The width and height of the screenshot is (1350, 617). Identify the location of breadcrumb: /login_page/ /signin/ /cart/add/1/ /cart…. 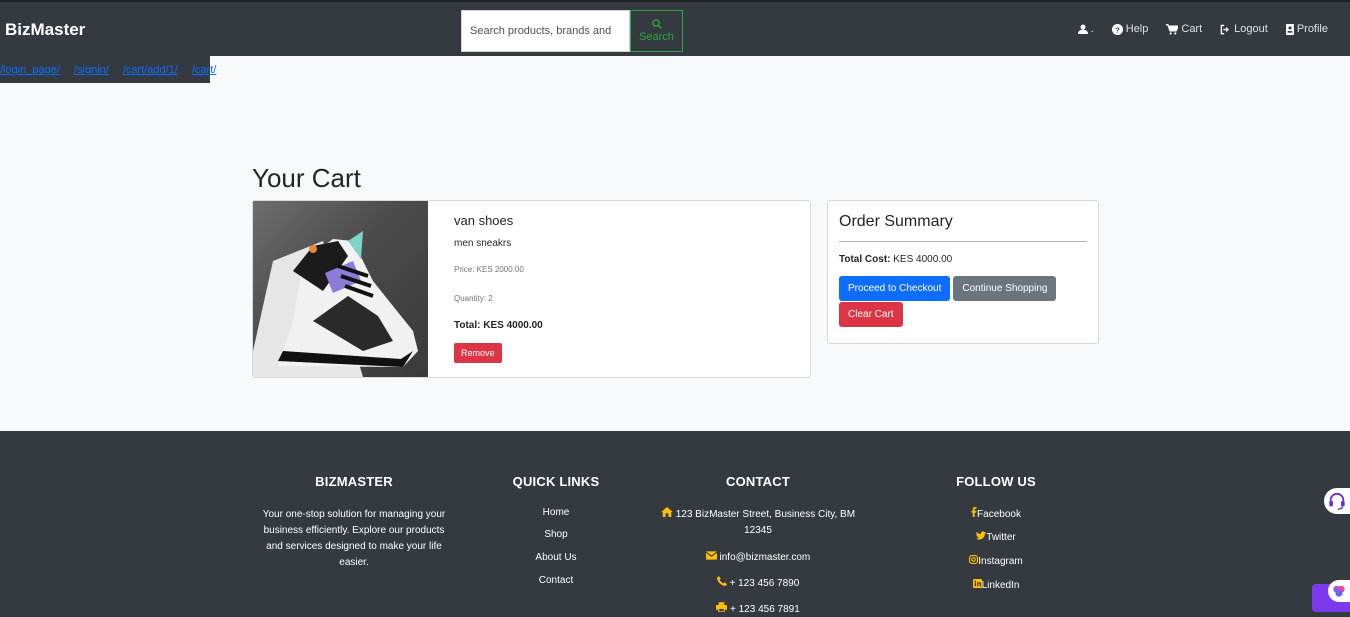
(108, 69).